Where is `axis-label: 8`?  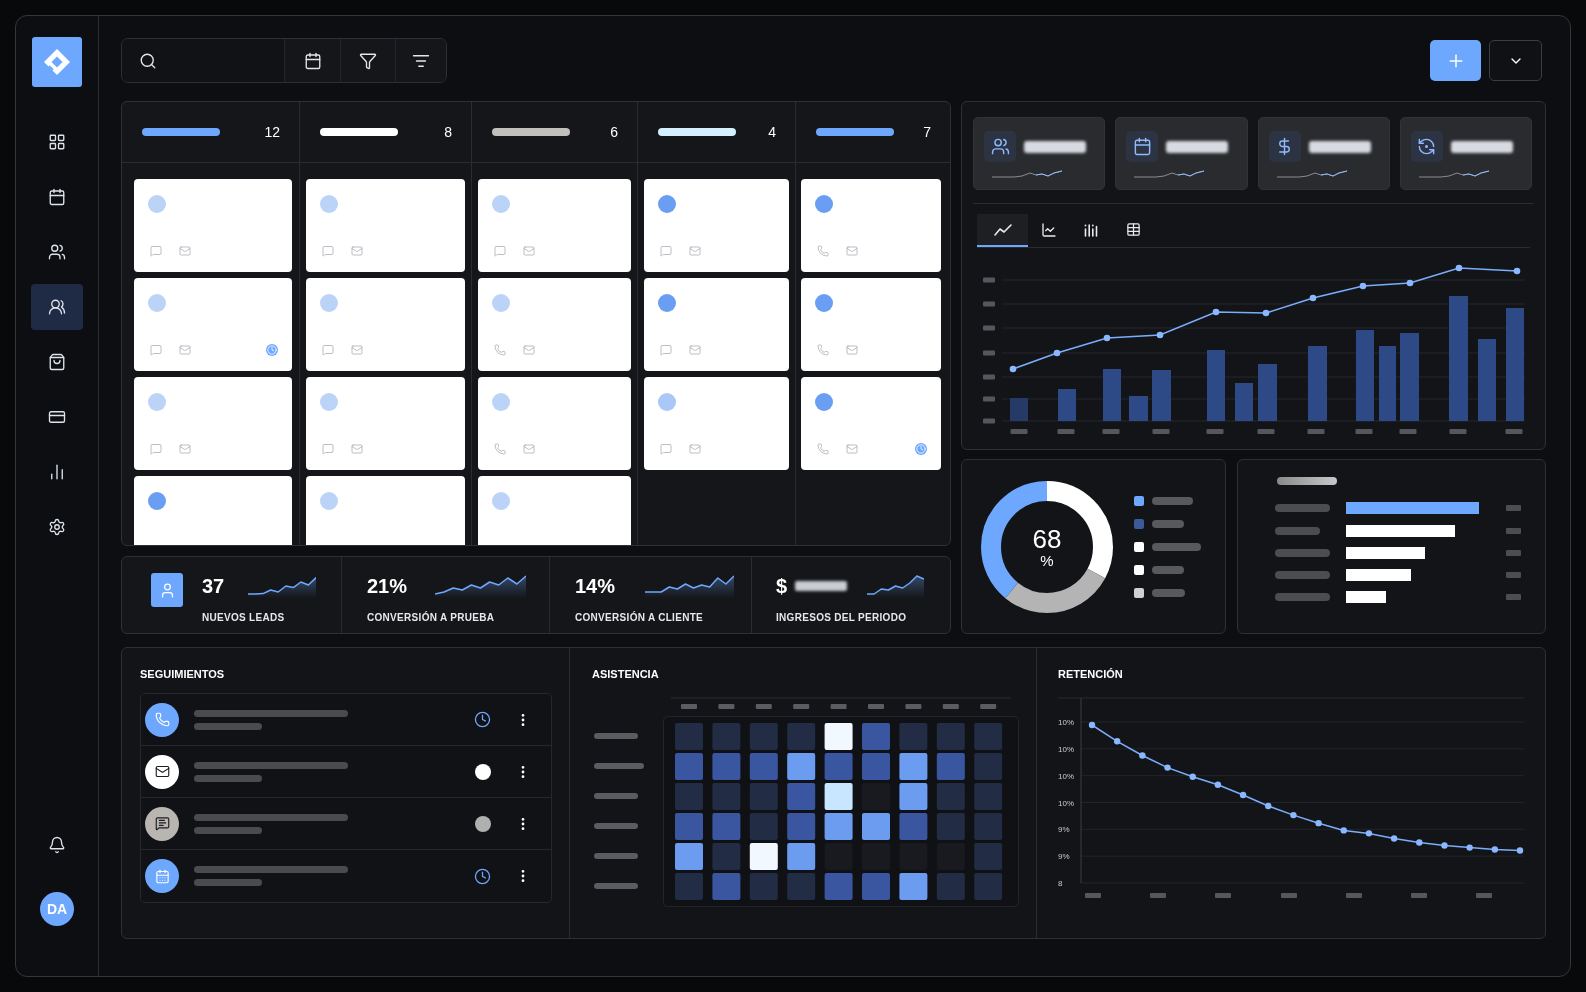 axis-label: 8 is located at coordinates (1060, 883).